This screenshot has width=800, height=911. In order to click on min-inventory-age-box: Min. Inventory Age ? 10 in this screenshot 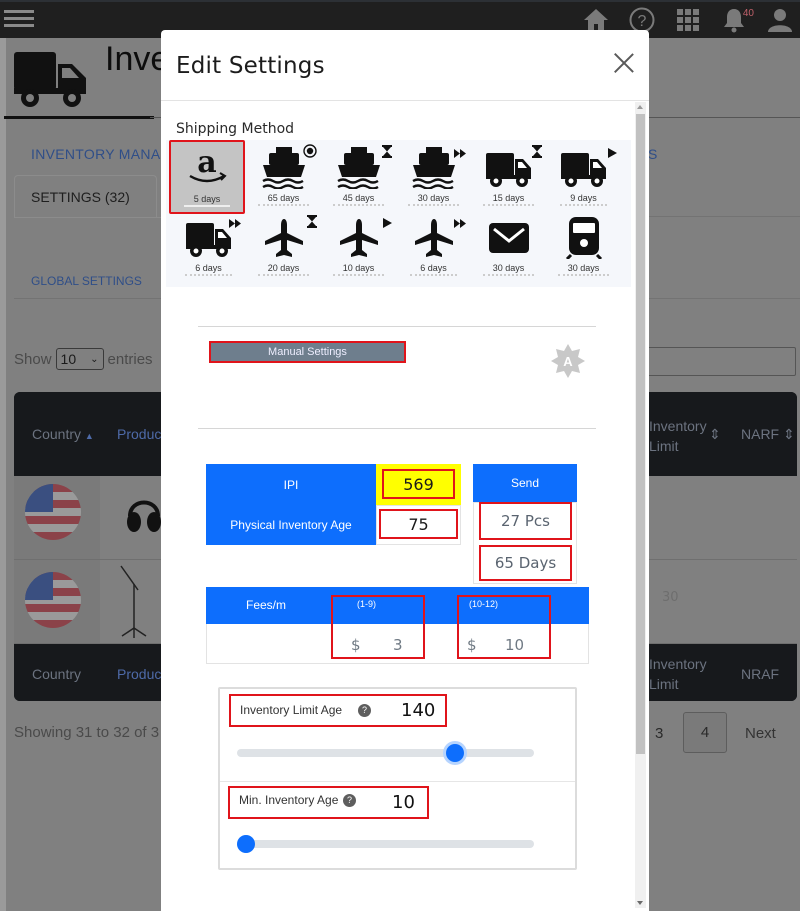, I will do `click(328, 802)`.